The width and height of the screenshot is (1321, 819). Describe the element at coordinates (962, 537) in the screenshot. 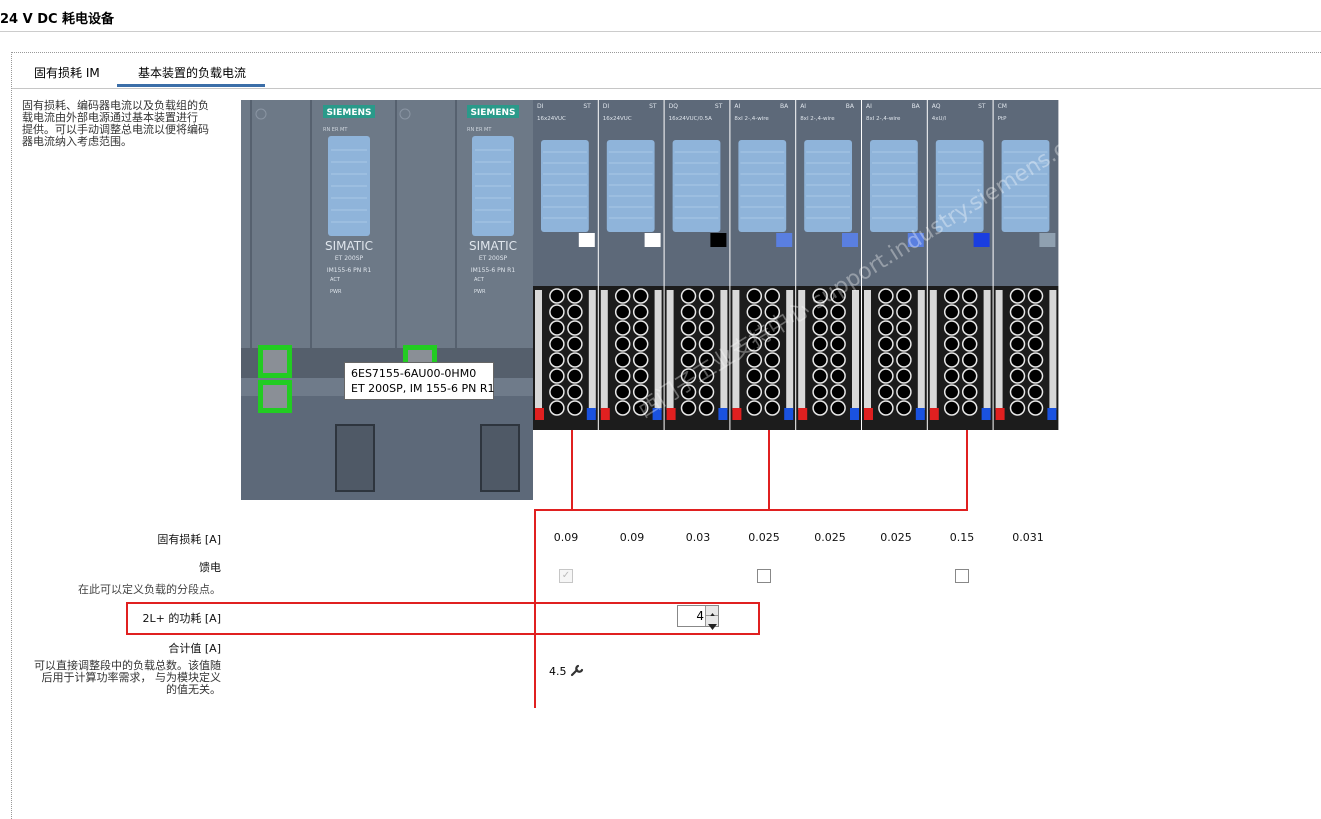

I see `inherent-loss-value: 0.15` at that location.